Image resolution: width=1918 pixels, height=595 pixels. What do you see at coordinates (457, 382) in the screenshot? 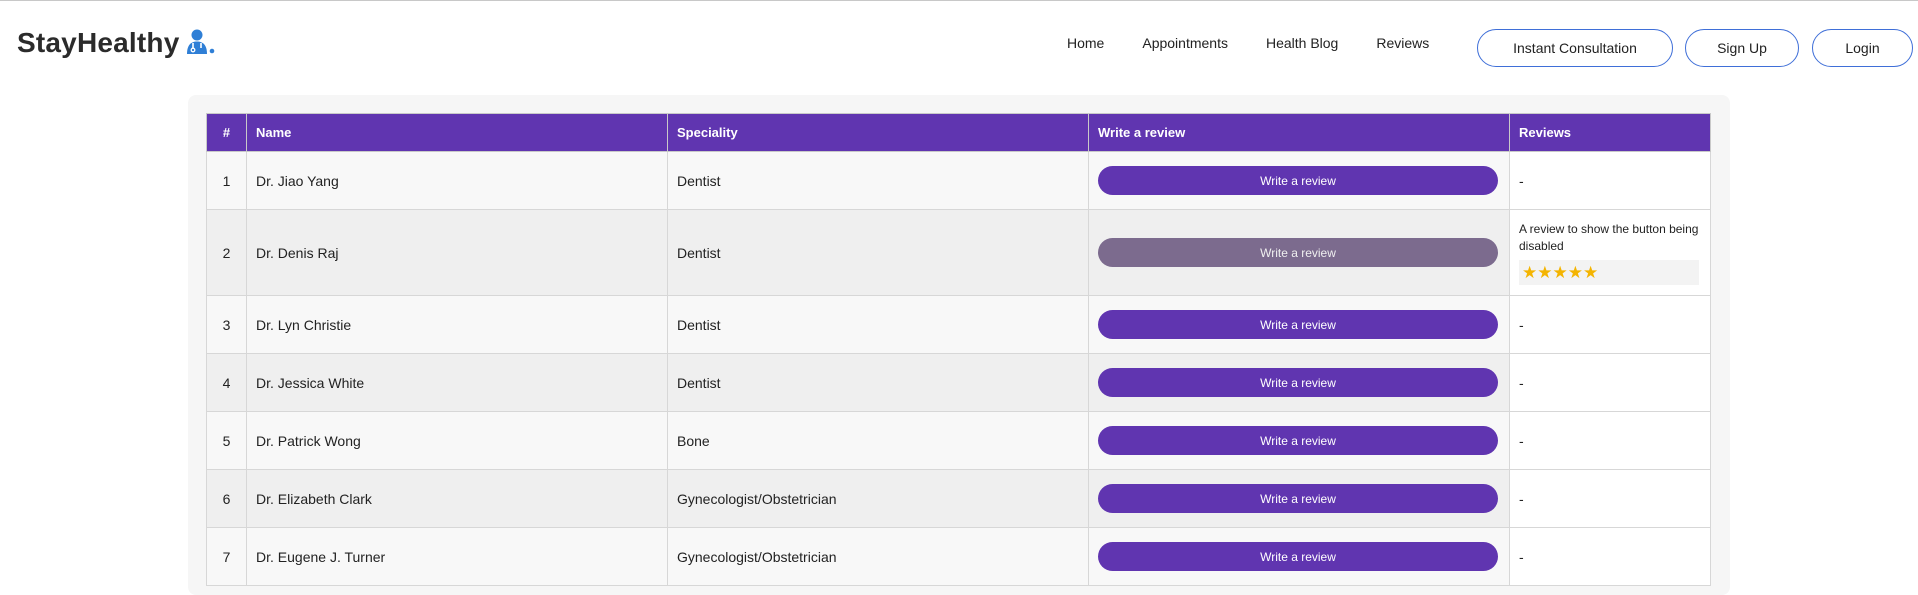
I see `doctor-name: Dr. Jessica White` at bounding box center [457, 382].